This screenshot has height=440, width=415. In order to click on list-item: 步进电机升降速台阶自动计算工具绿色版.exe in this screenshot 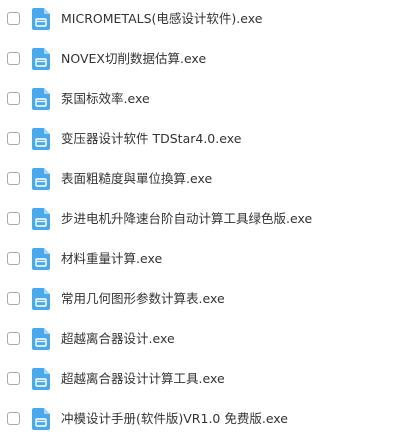, I will do `click(207, 220)`.